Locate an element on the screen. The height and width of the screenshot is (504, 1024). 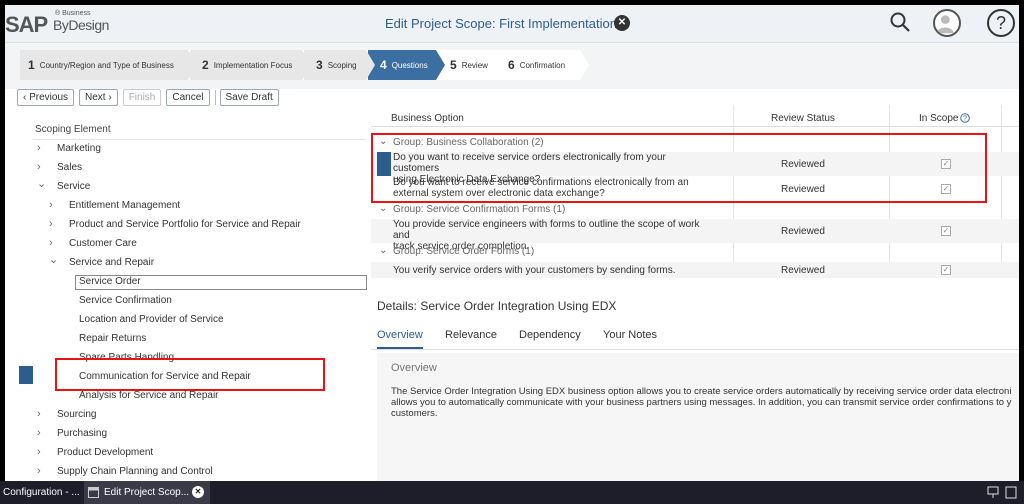
tree-item-service-order: Service Order is located at coordinates (185, 282).